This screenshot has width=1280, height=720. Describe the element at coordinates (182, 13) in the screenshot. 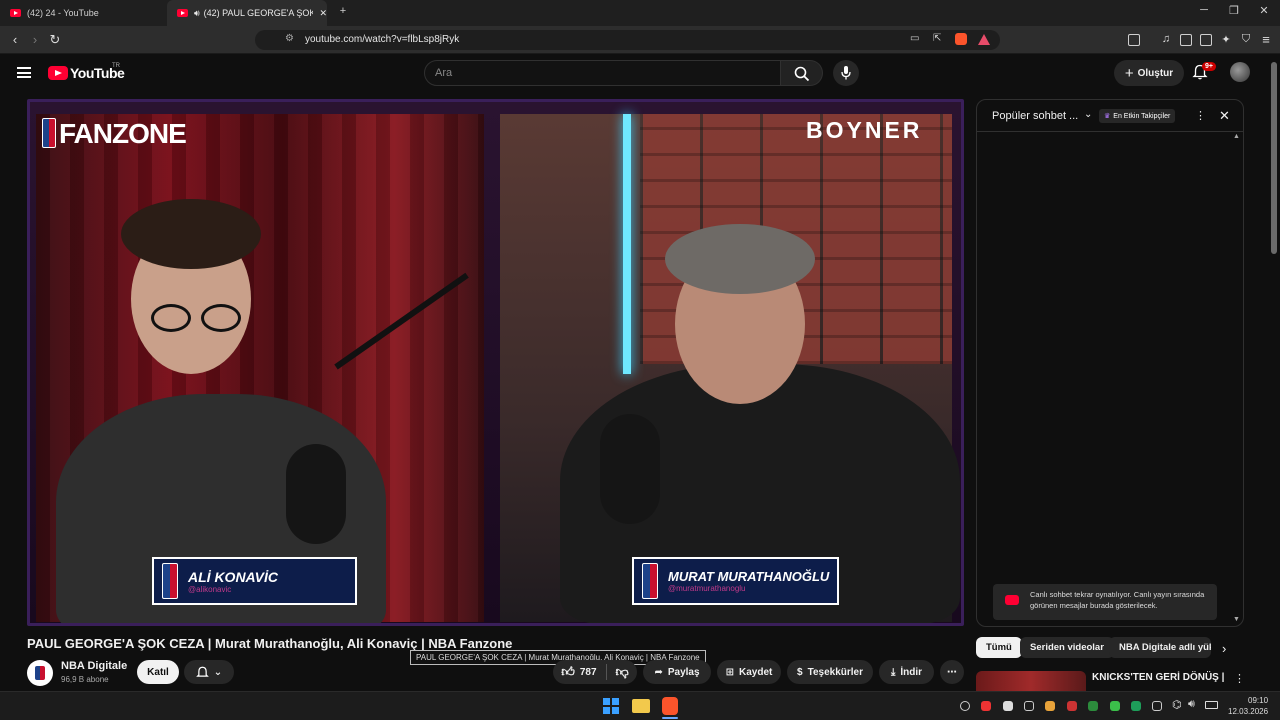

I see `youtube-favicon-icon` at that location.